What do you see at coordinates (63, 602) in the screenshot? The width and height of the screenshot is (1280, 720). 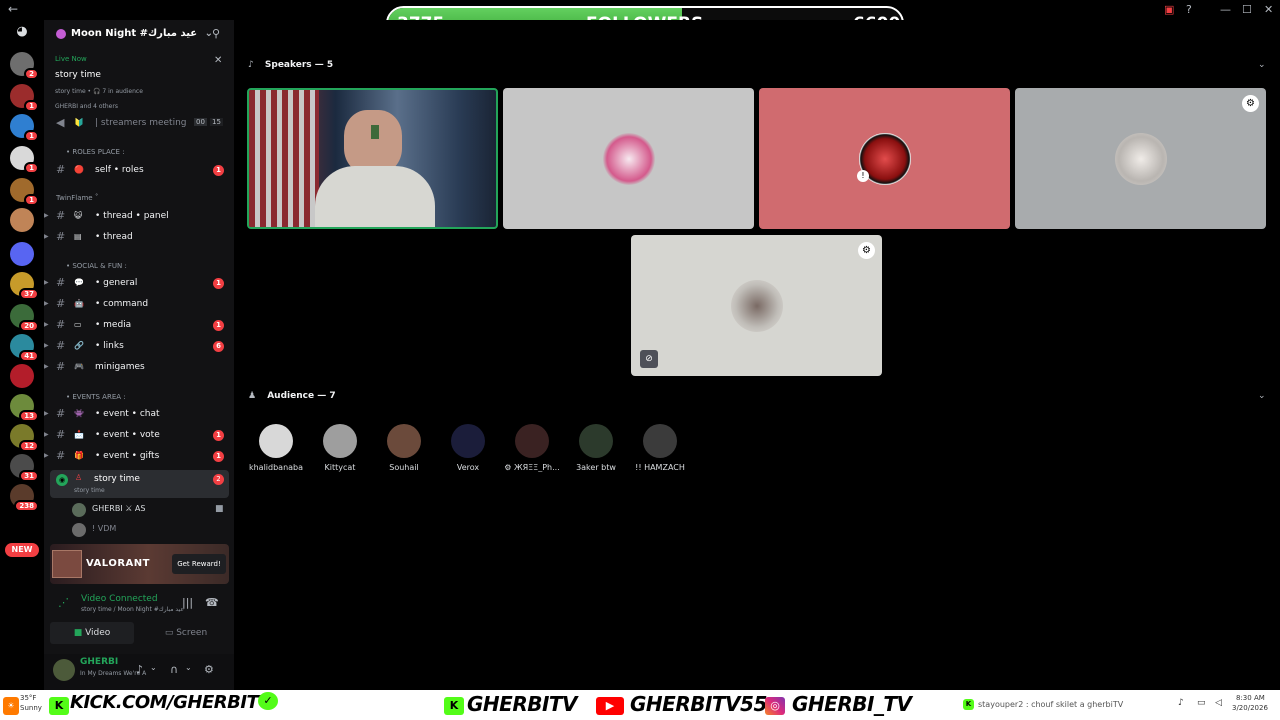 I see `signal-icon: ⋰` at bounding box center [63, 602].